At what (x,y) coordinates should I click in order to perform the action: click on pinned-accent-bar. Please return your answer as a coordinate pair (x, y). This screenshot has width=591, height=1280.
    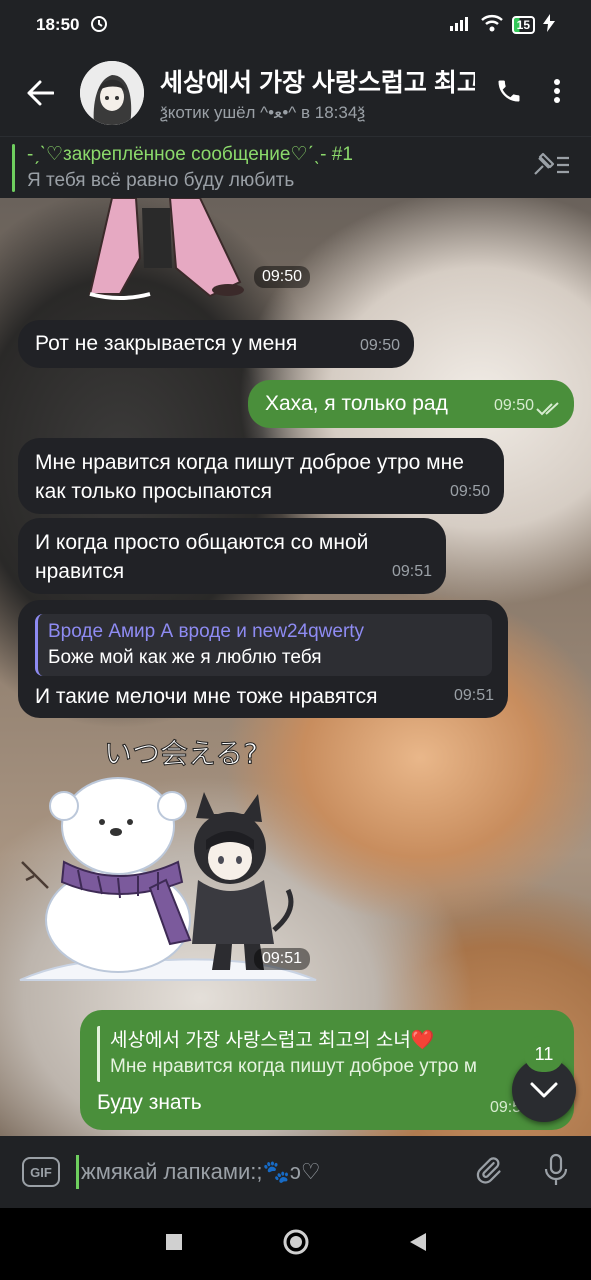
    Looking at the image, I should click on (13, 167).